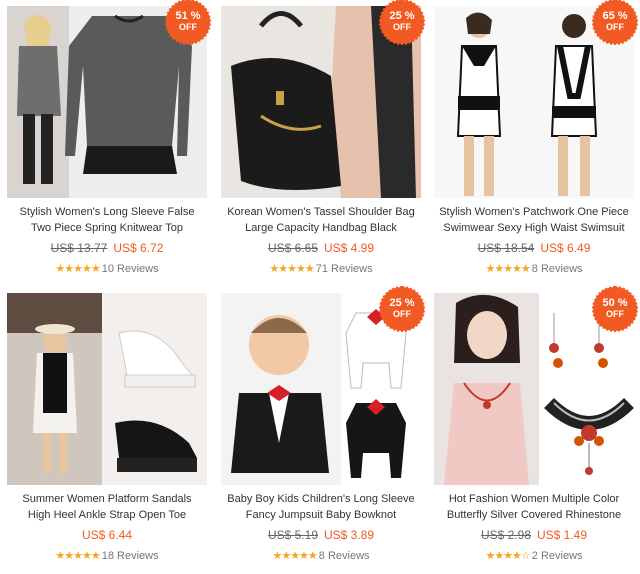 Image resolution: width=640 pixels, height=574 pixels. Describe the element at coordinates (534, 499) in the screenshot. I see `product-title-line1: Hot Fashion Women Multiple Color` at that location.